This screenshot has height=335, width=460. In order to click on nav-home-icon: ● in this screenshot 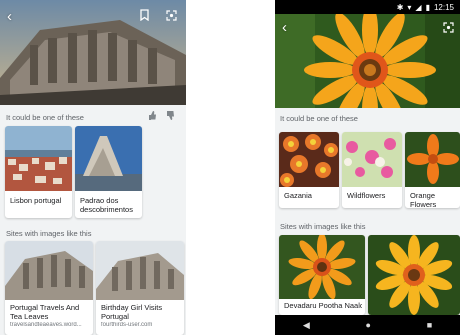, I will do `click(368, 325)`.